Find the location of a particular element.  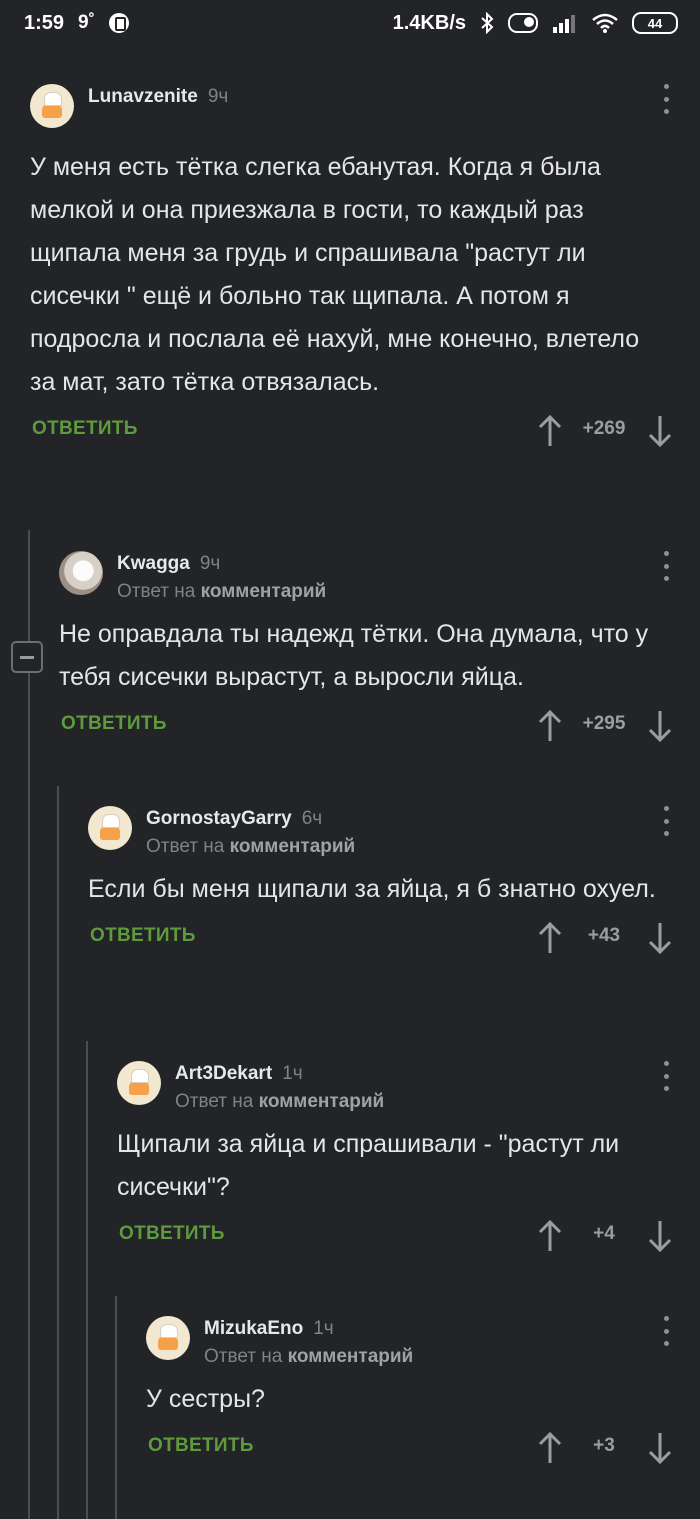

comment-score: +43 is located at coordinates (604, 935).